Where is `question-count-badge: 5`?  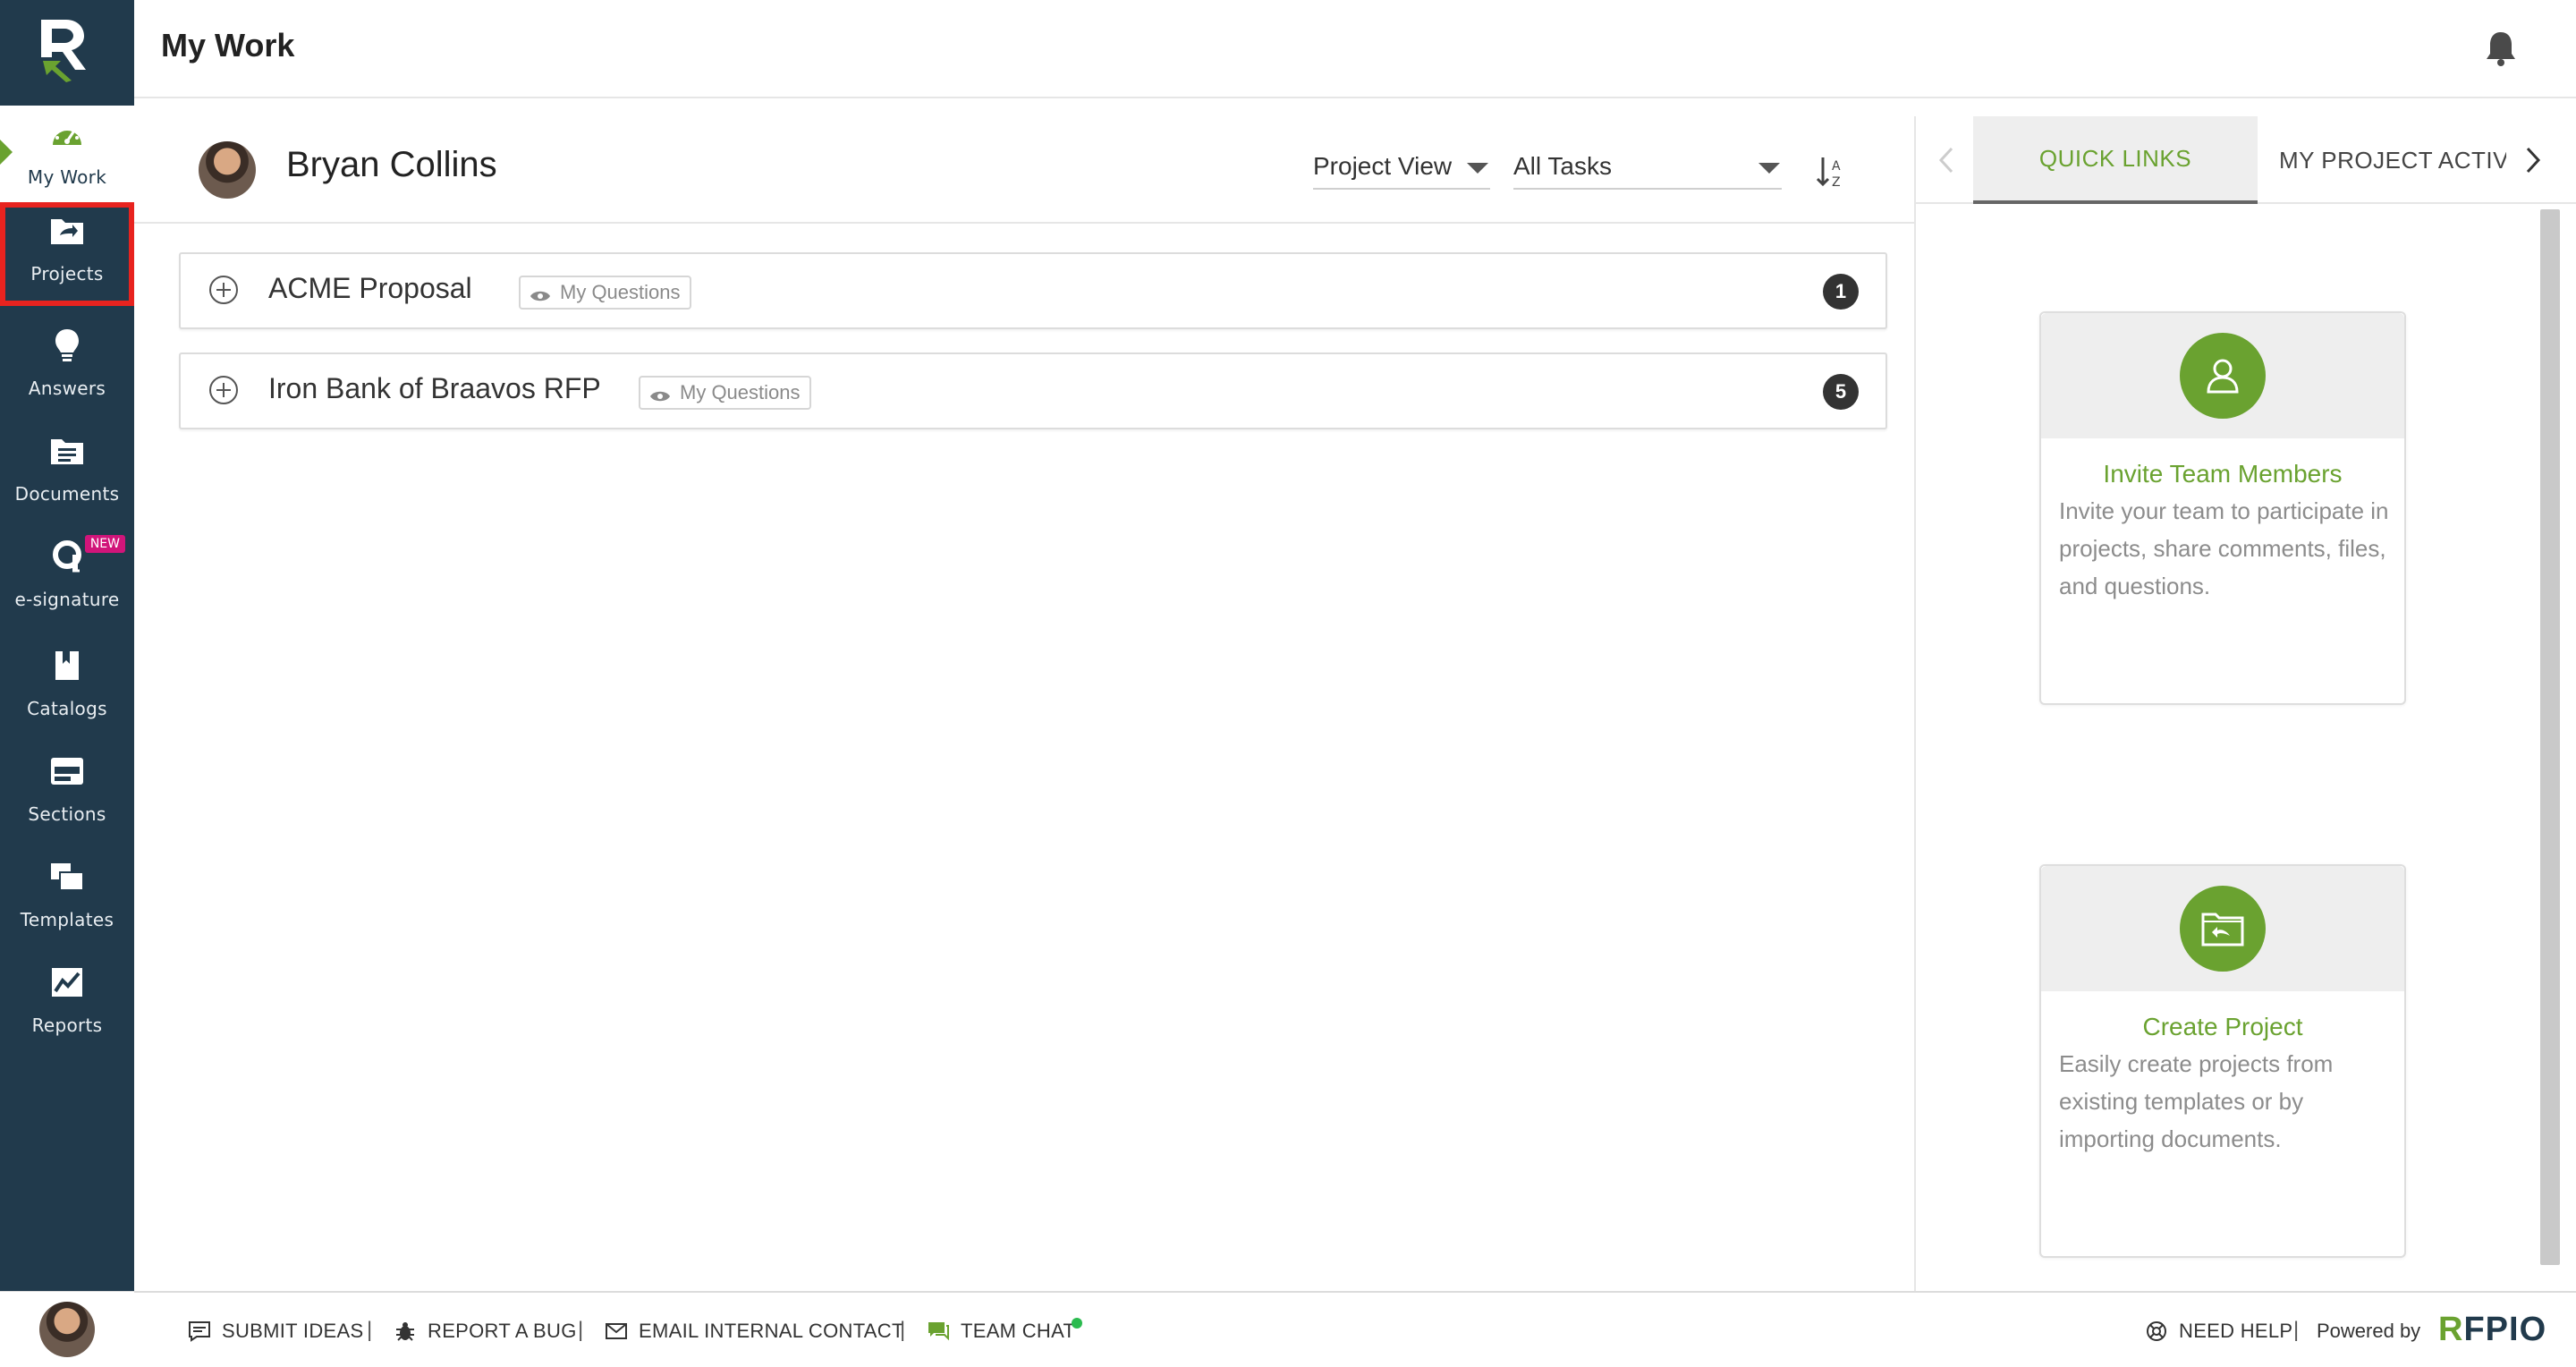 question-count-badge: 5 is located at coordinates (1841, 392).